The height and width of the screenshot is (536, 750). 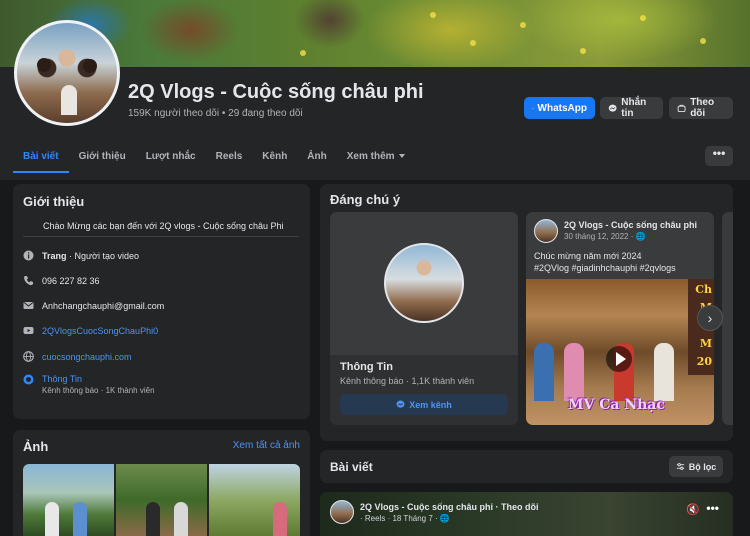 What do you see at coordinates (87, 357) in the screenshot?
I see `website-link: cuocsongchauphi.com` at bounding box center [87, 357].